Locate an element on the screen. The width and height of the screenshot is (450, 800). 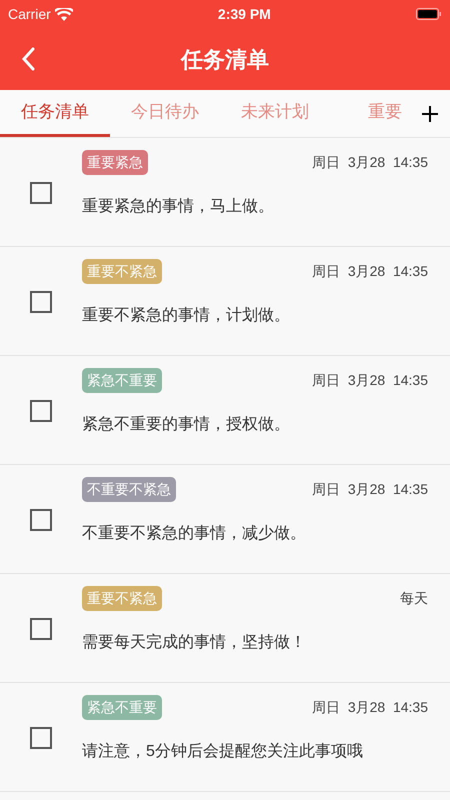
task-date: 每天 is located at coordinates (414, 598).